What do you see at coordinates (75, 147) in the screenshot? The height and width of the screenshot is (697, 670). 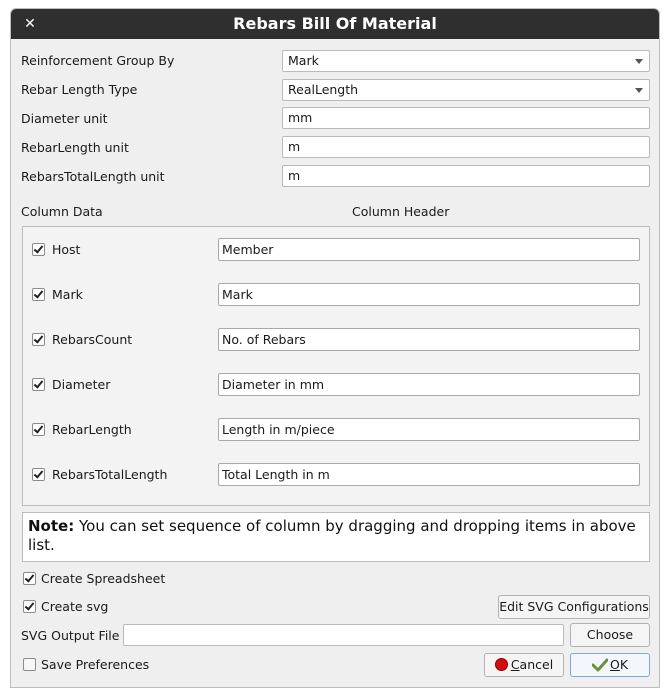 I see `rebar-length-unit-label: RebarLength unit` at bounding box center [75, 147].